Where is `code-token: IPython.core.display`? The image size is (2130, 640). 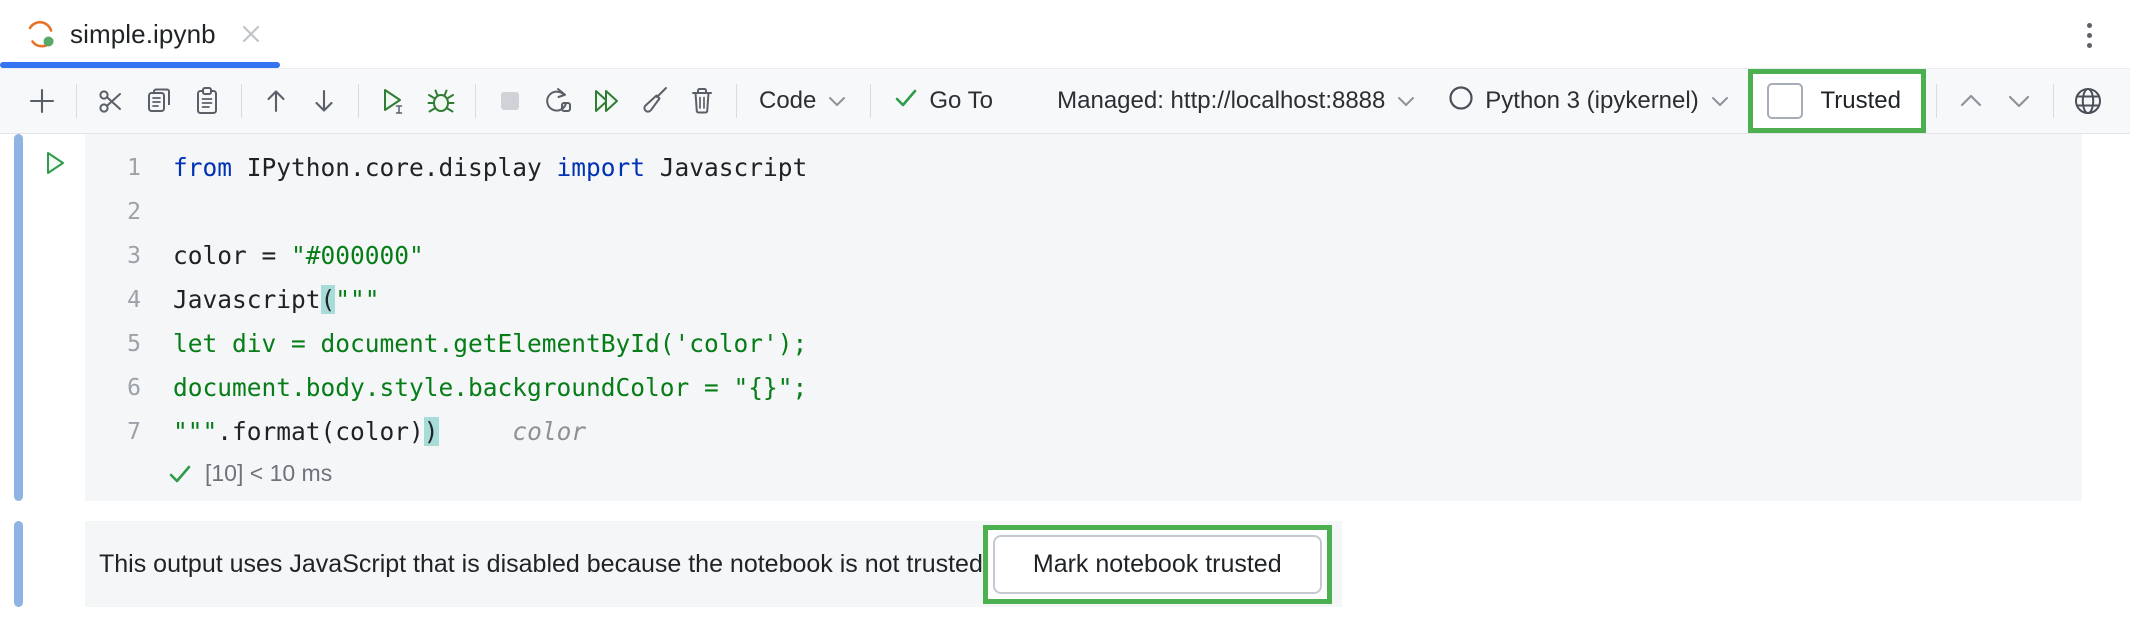
code-token: IPython.core.display is located at coordinates (401, 167).